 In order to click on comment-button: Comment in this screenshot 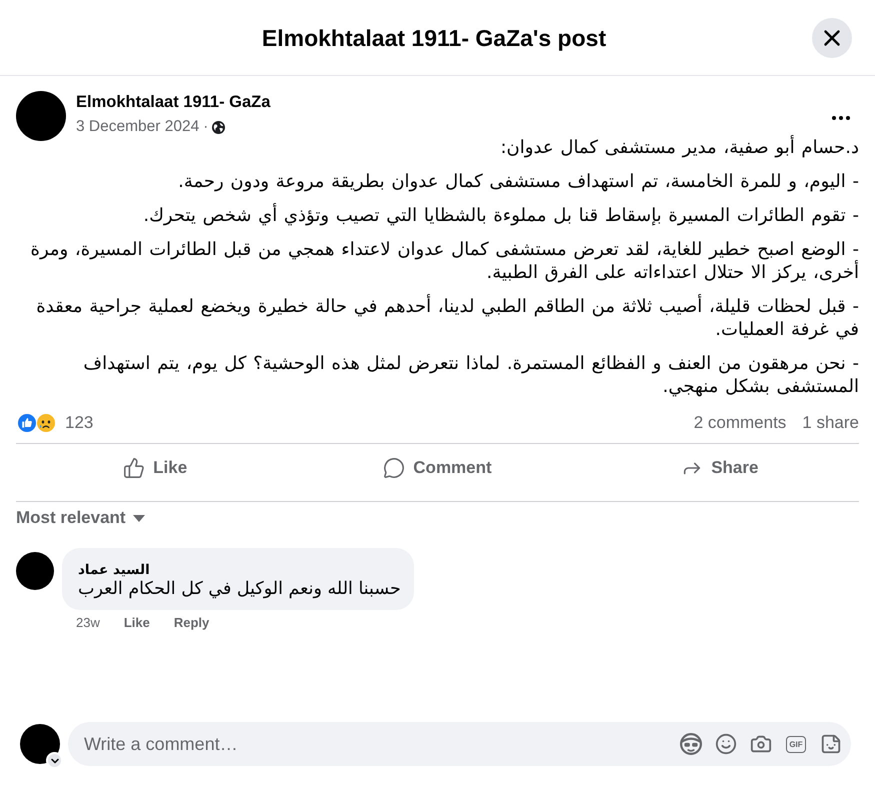, I will do `click(437, 468)`.